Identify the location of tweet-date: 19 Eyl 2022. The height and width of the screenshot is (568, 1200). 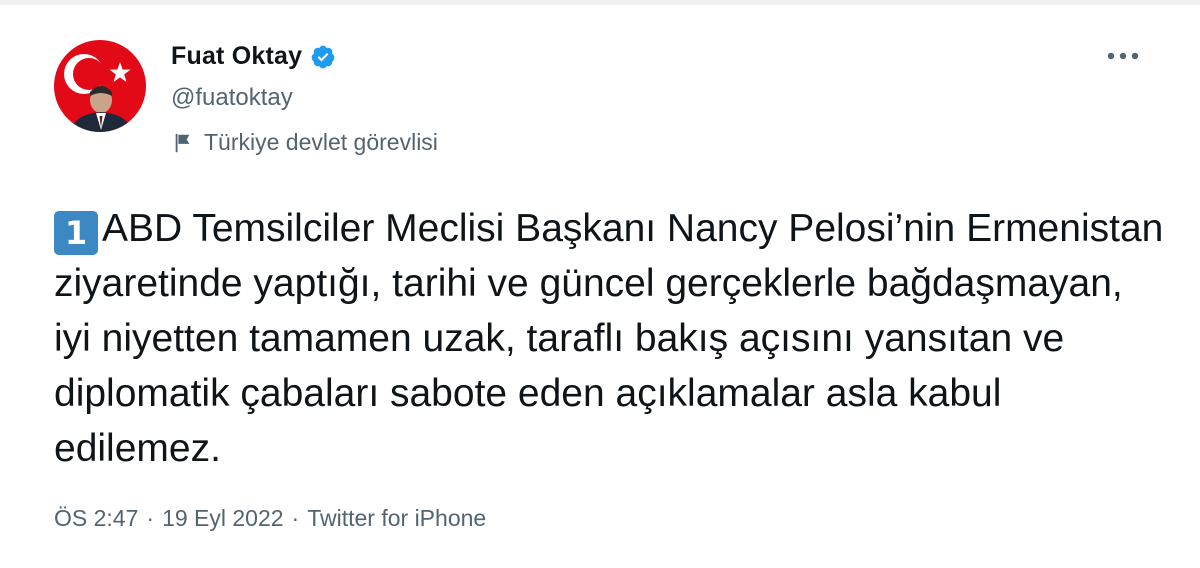
(222, 518).